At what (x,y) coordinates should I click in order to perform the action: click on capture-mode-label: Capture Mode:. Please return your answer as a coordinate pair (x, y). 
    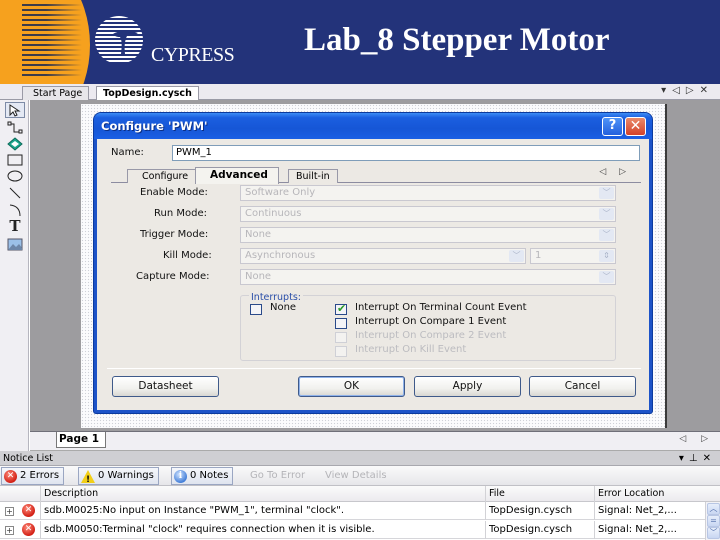
    Looking at the image, I should click on (173, 276).